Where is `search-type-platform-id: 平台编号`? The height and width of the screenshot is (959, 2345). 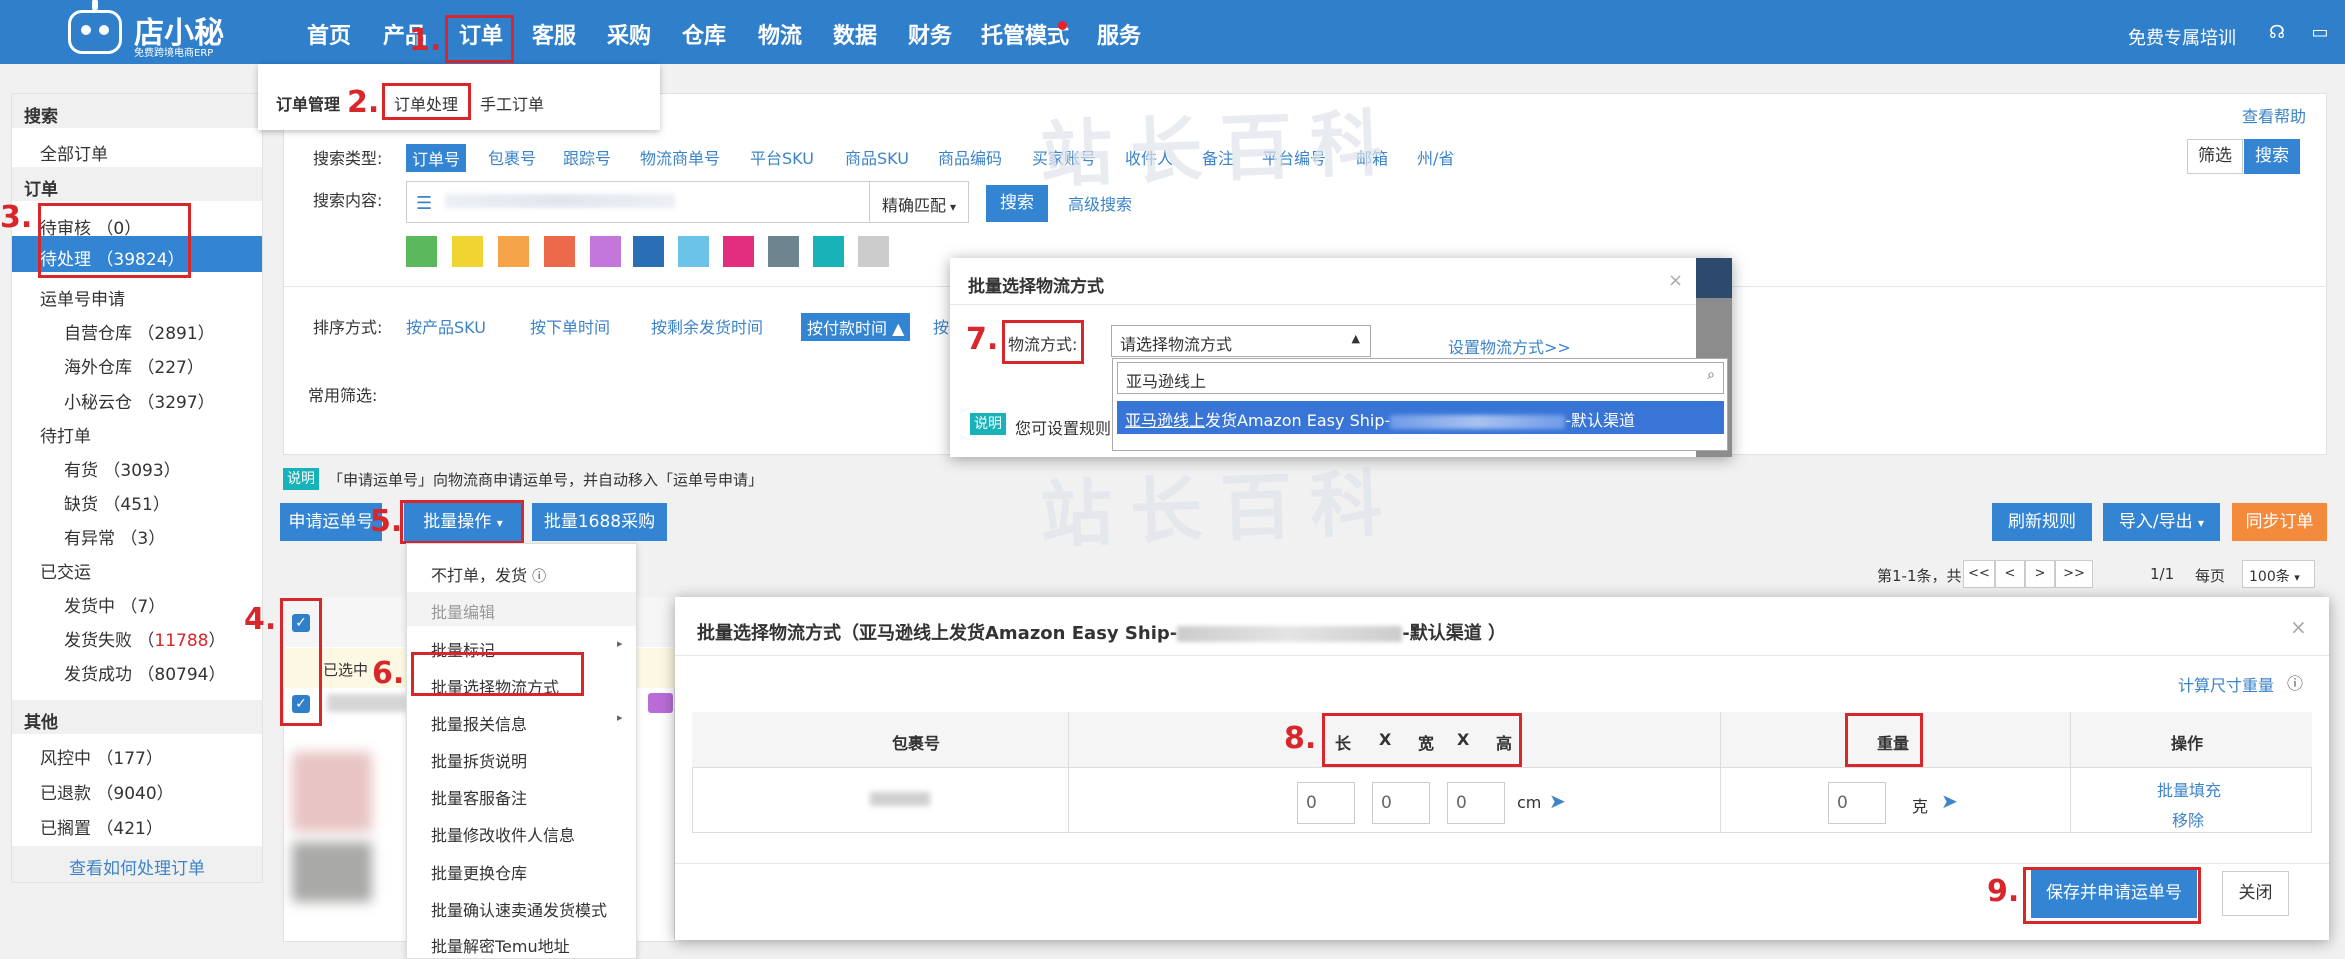
search-type-platform-id: 平台编号 is located at coordinates (1294, 157).